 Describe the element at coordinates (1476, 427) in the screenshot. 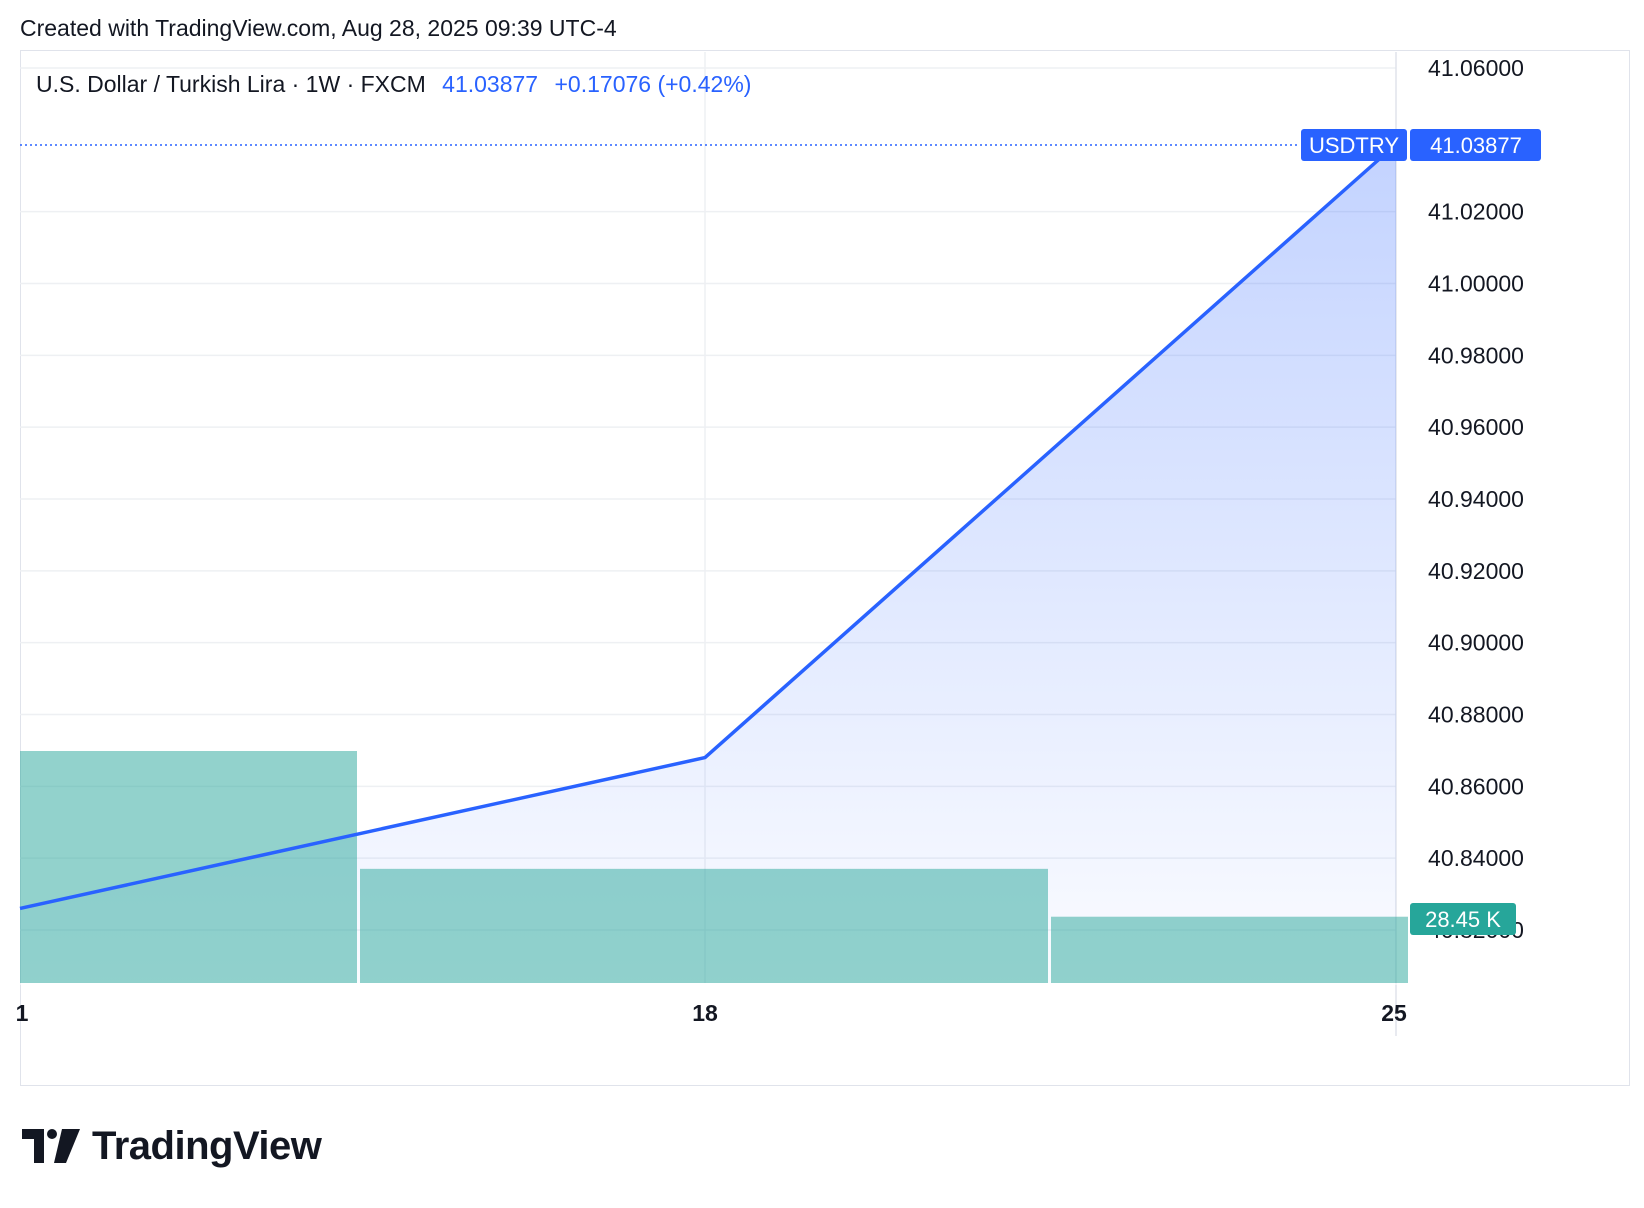

I see `price-axis-label: 40.96000` at that location.